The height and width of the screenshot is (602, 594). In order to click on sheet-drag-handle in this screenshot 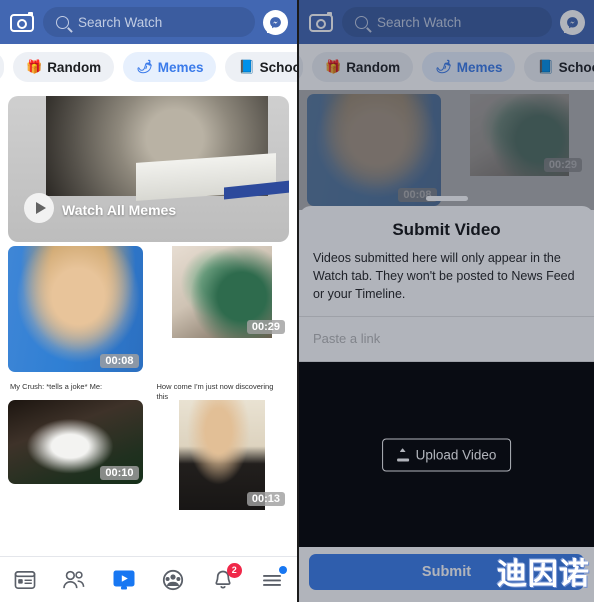, I will do `click(446, 198)`.